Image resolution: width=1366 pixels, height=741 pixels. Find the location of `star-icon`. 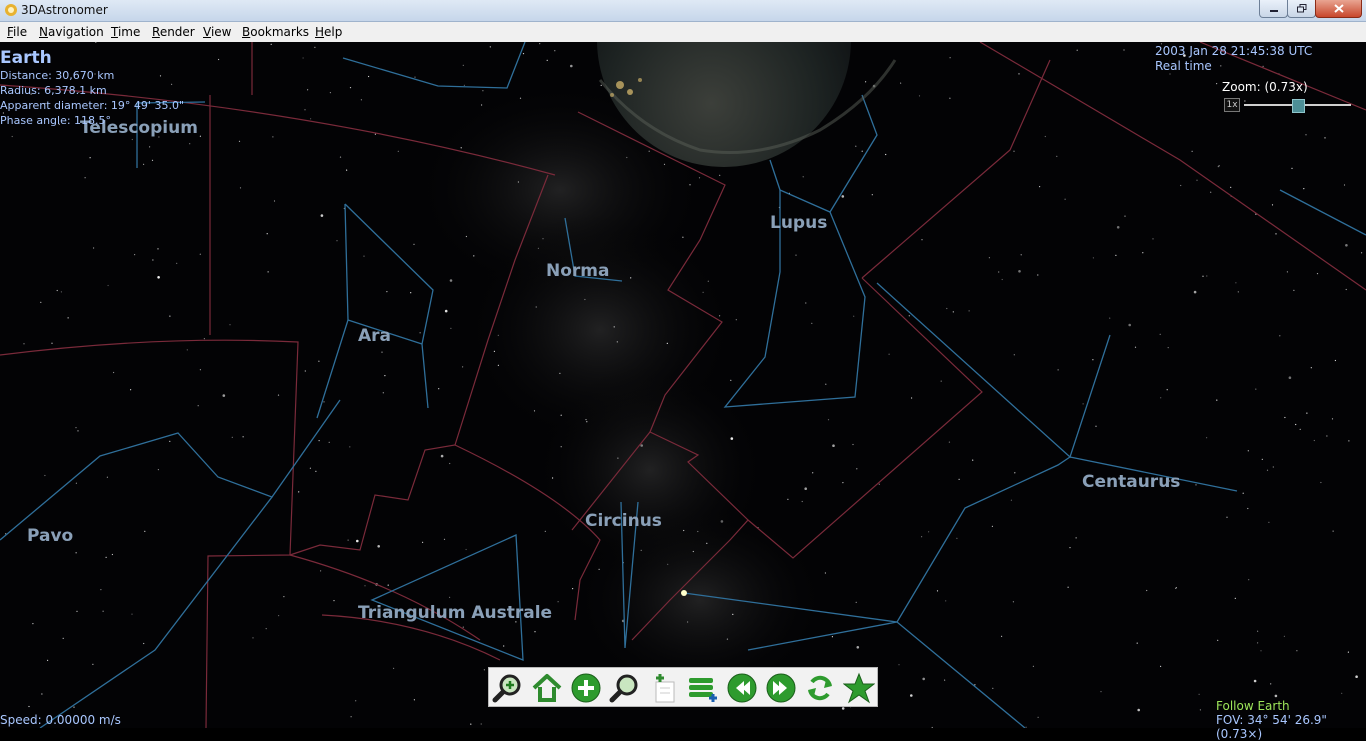

star-icon is located at coordinates (859, 688).